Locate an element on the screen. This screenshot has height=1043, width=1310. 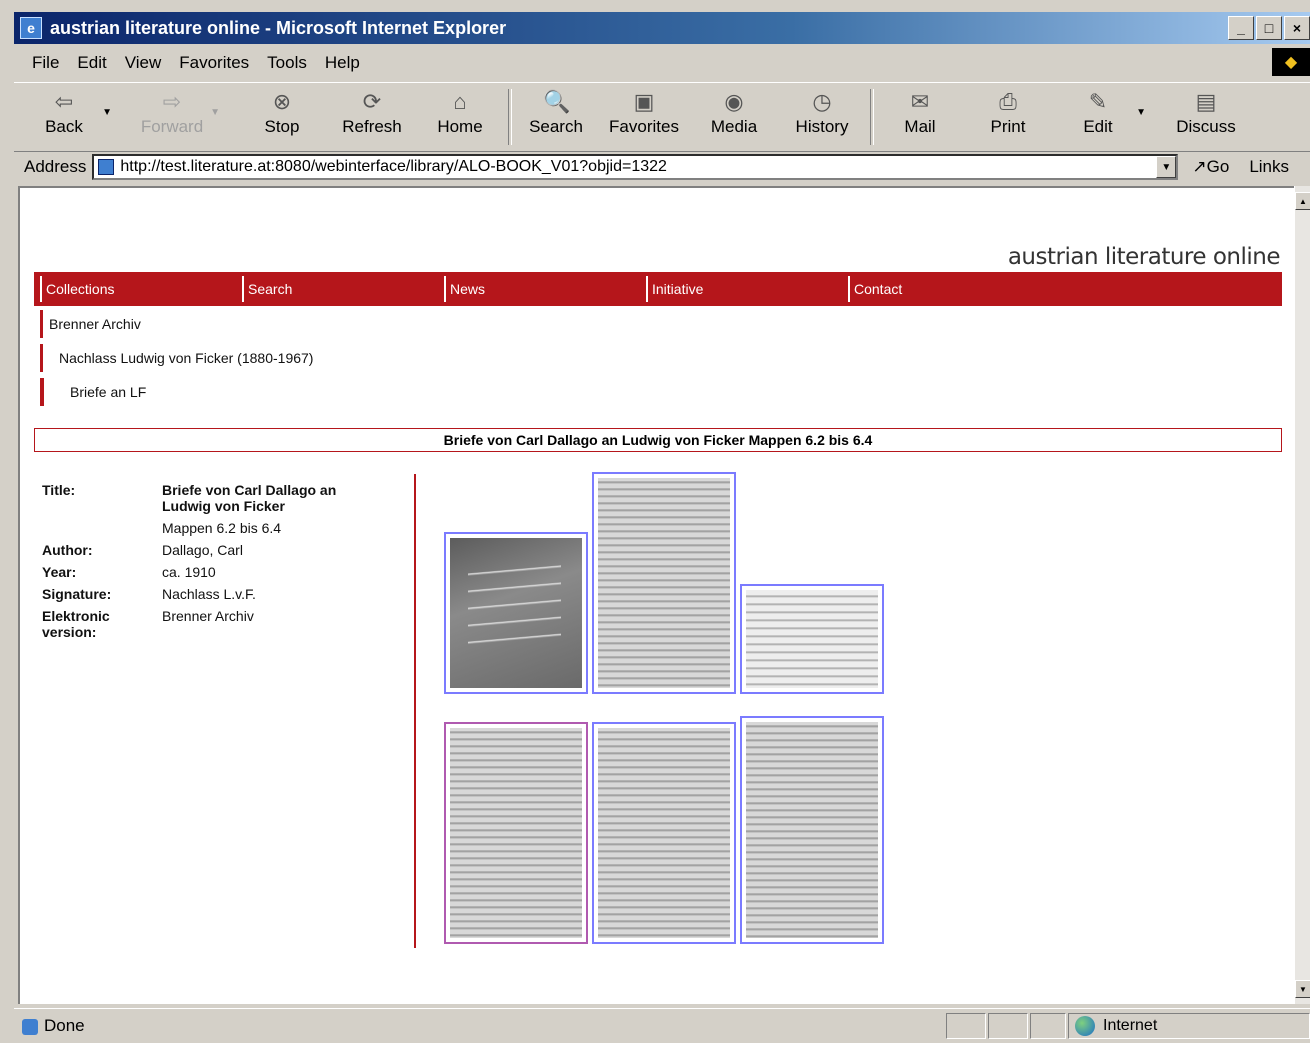
nav-contact: Contact is located at coordinates (943, 289).